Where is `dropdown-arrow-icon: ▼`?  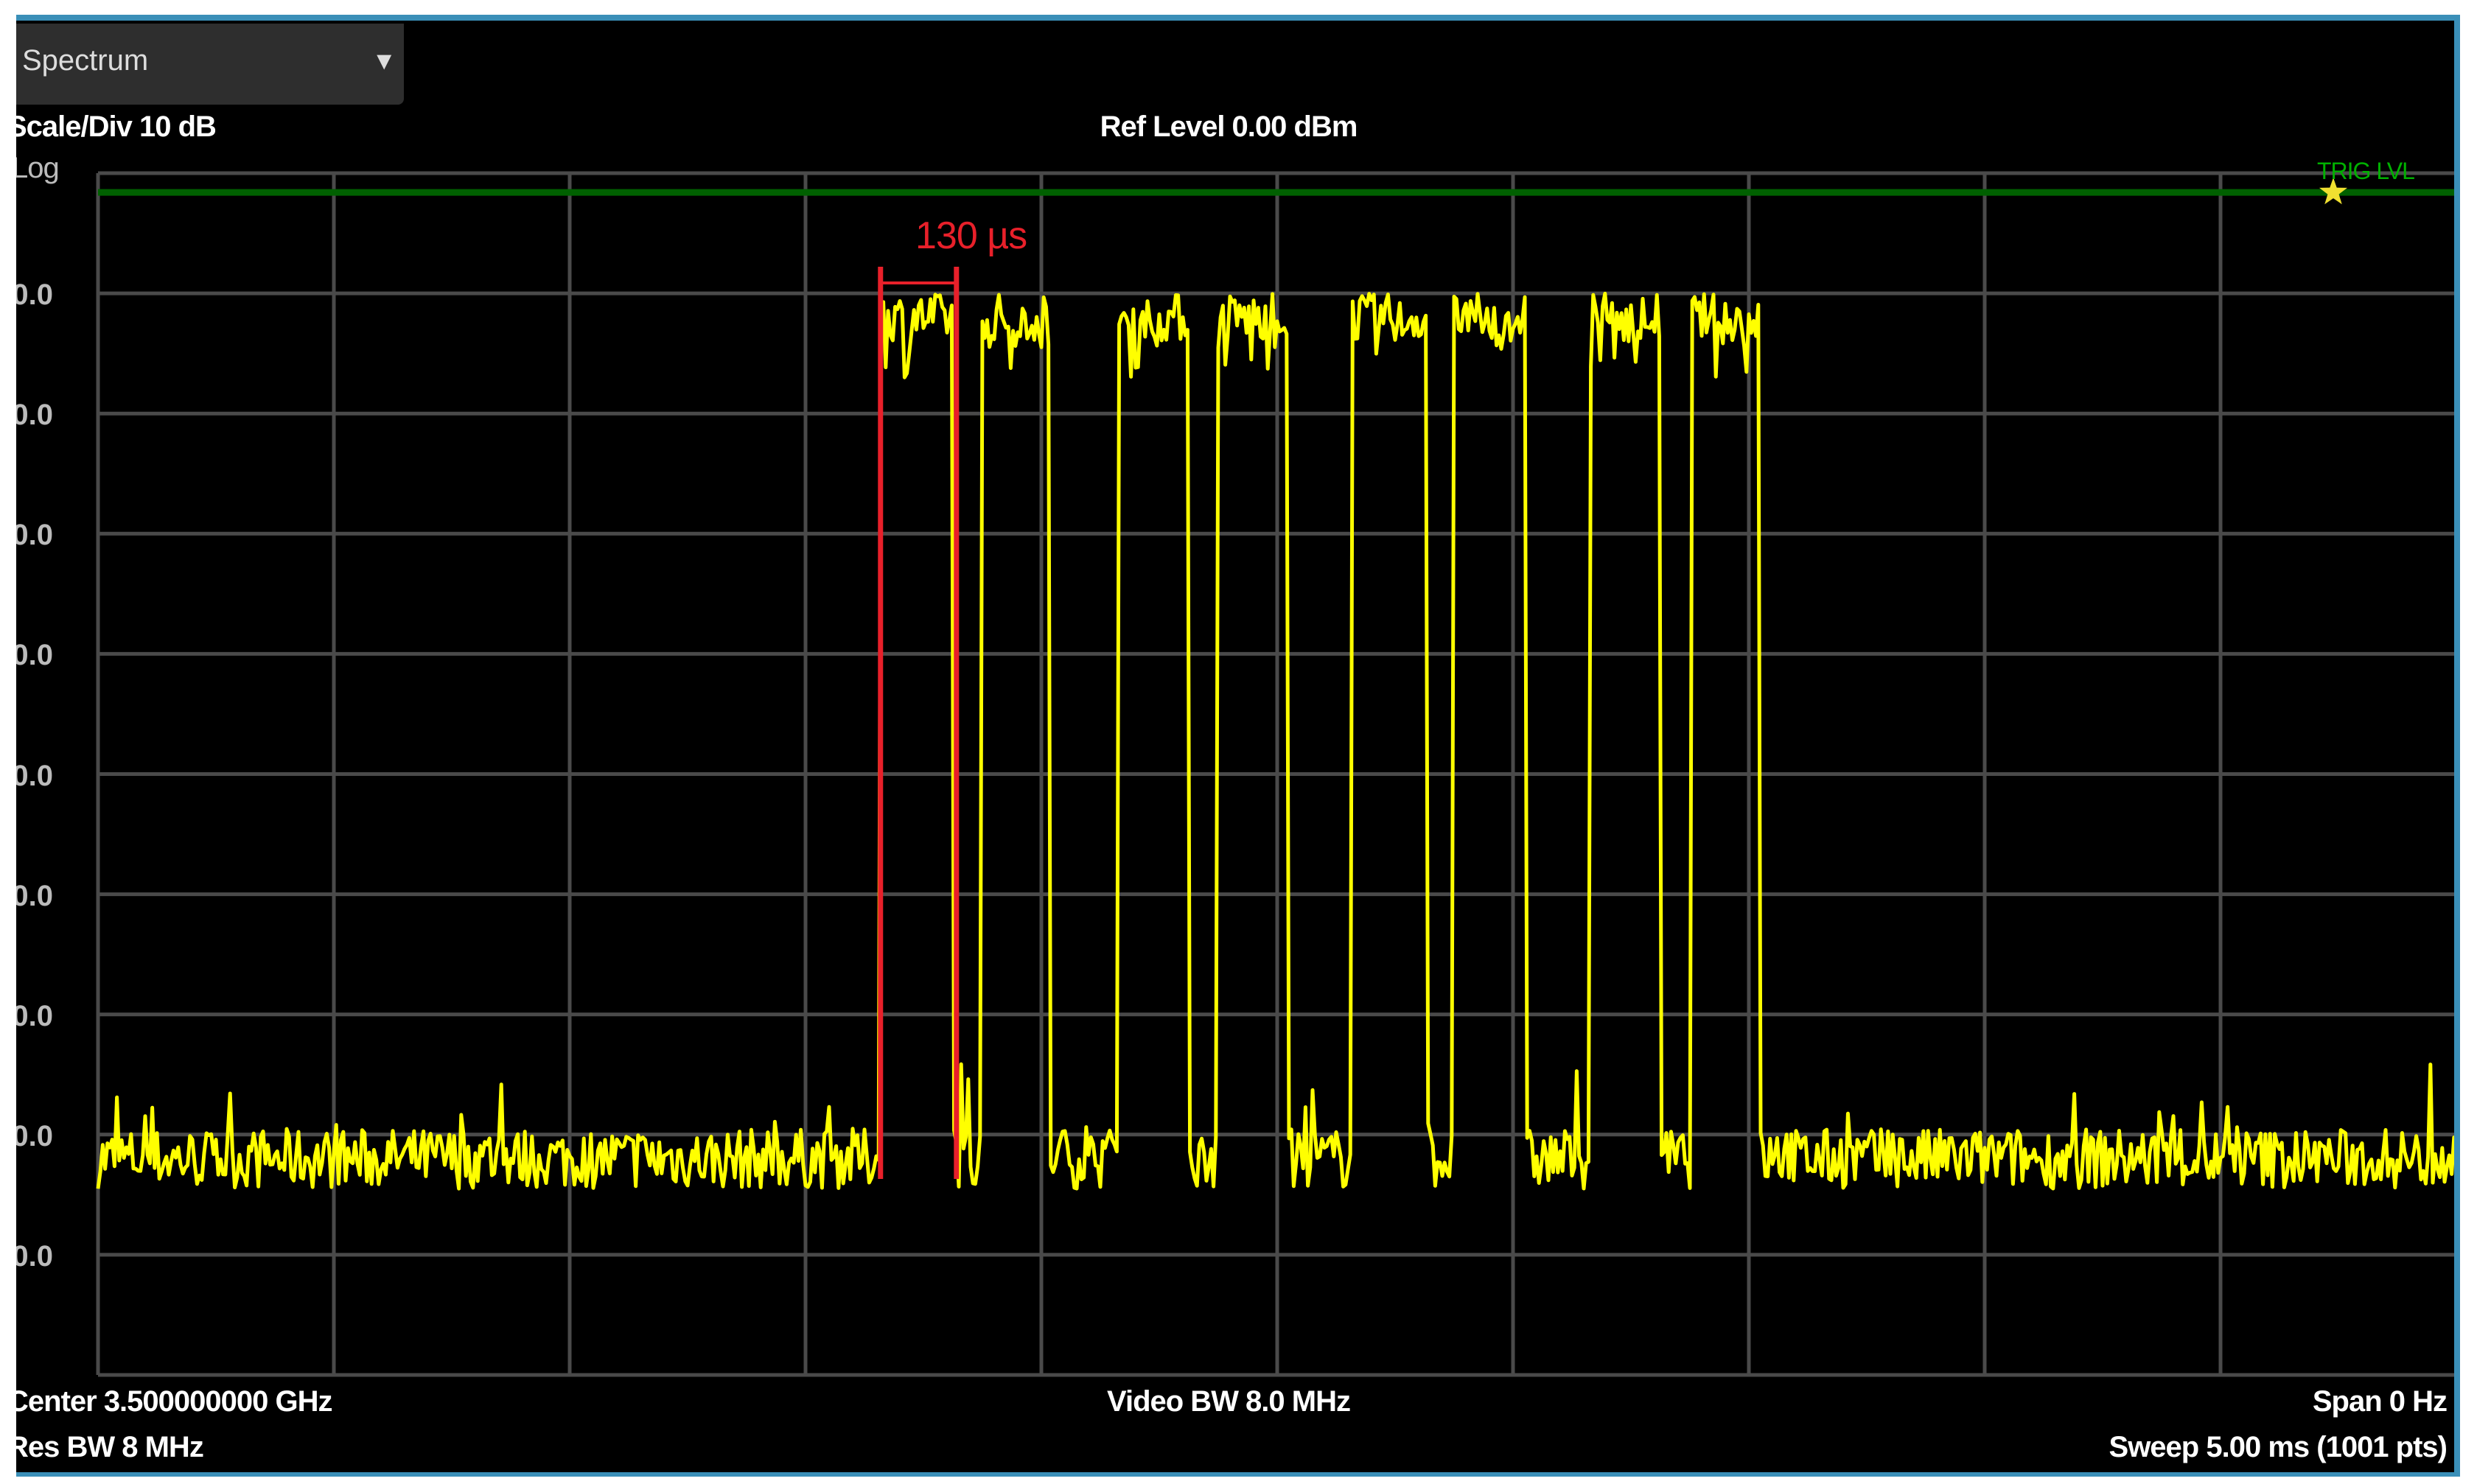
dropdown-arrow-icon: ▼ is located at coordinates (383, 61).